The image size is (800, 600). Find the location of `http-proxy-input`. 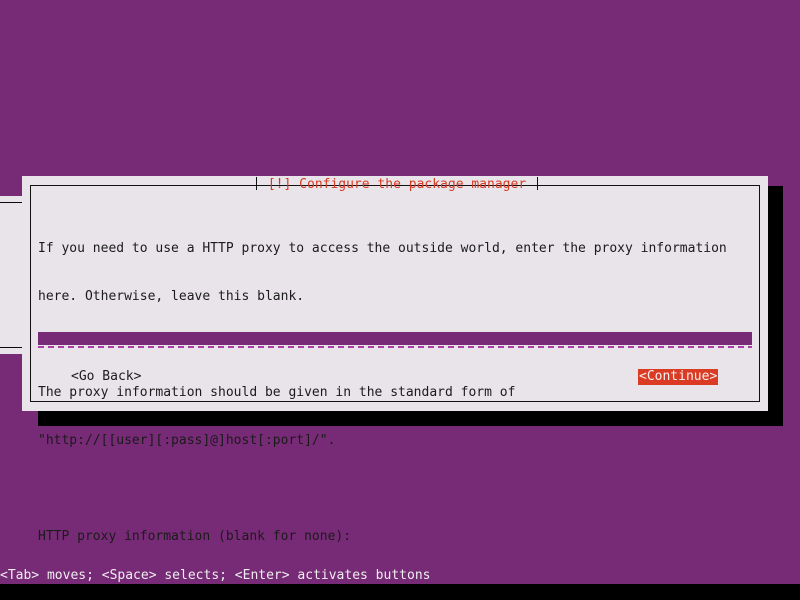

http-proxy-input is located at coordinates (395, 340).